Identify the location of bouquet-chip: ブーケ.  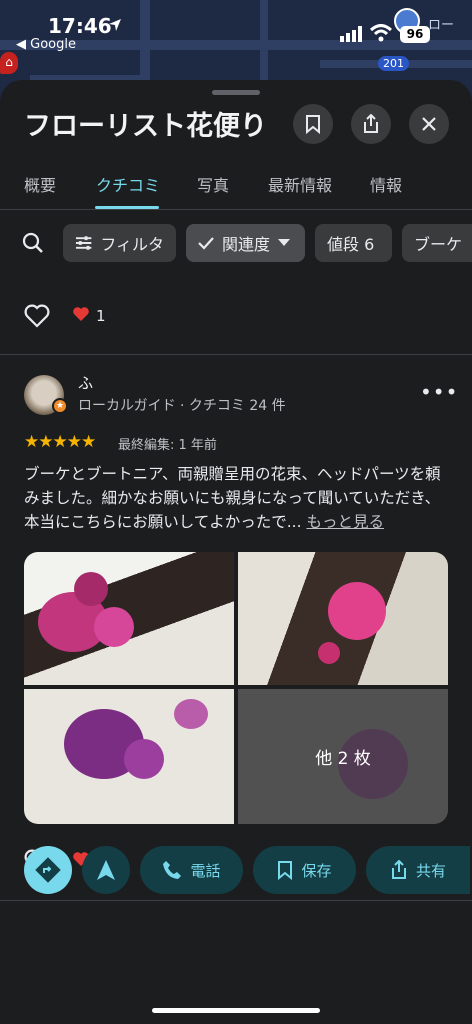
(437, 243).